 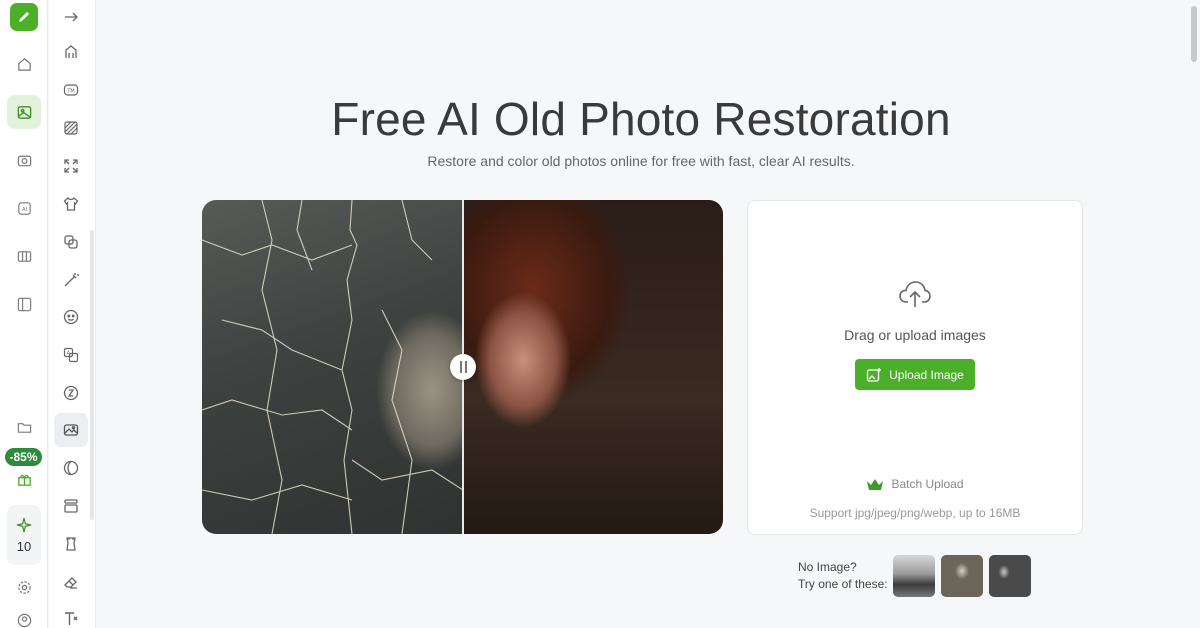 I want to click on left-rail: AI -85% 10, so click(x=24, y=314).